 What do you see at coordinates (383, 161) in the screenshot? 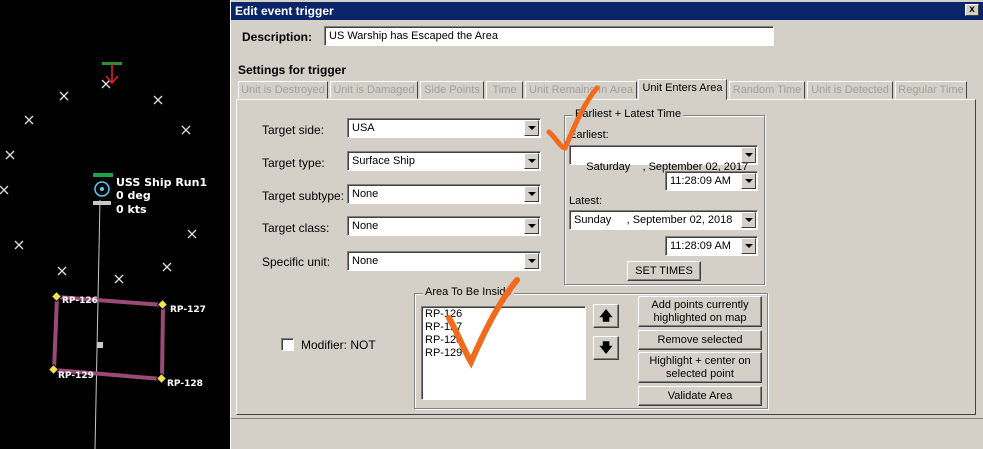
I see `target-type-value: Surface Ship` at bounding box center [383, 161].